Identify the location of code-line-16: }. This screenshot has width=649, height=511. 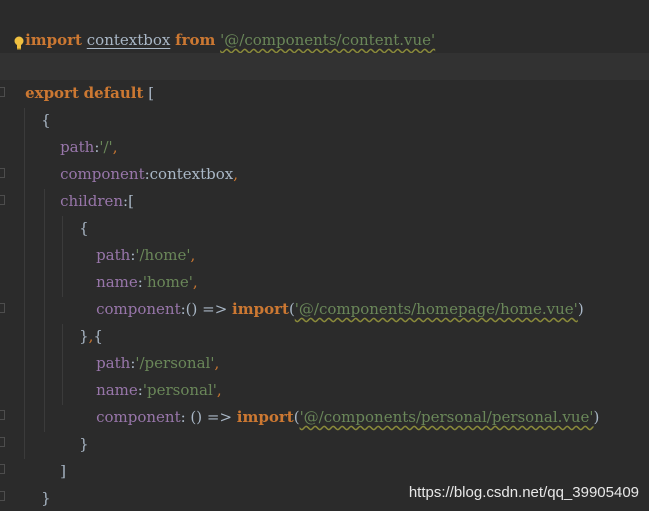
(324, 428).